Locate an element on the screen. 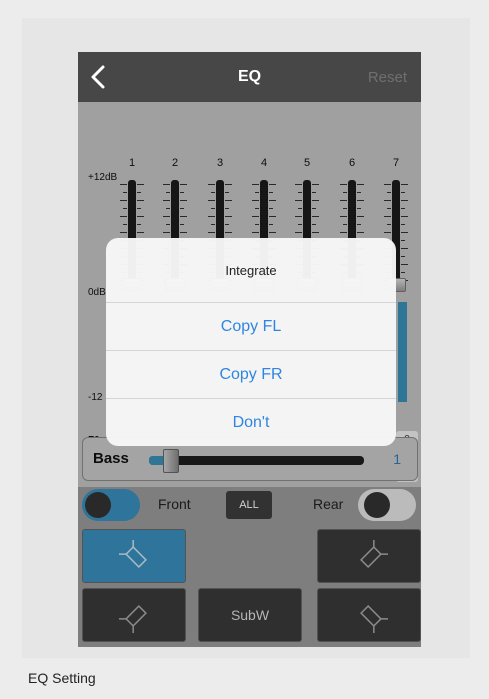  dialog-title: Integrate is located at coordinates (251, 270).